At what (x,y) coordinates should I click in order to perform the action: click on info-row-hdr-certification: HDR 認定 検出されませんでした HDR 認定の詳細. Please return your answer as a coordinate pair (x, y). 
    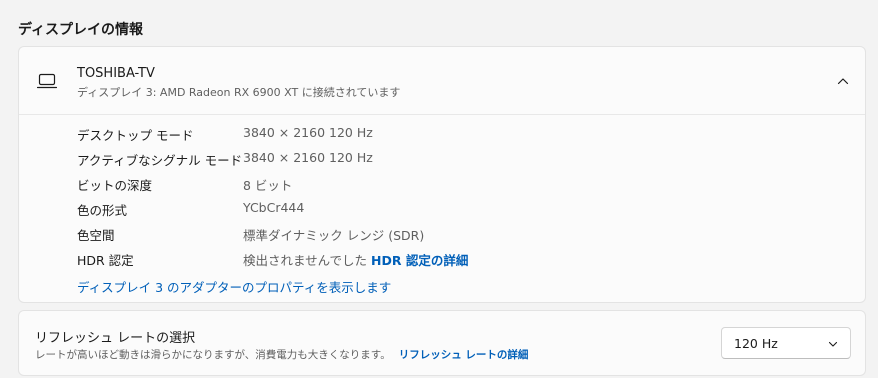
    Looking at the image, I should click on (467, 259).